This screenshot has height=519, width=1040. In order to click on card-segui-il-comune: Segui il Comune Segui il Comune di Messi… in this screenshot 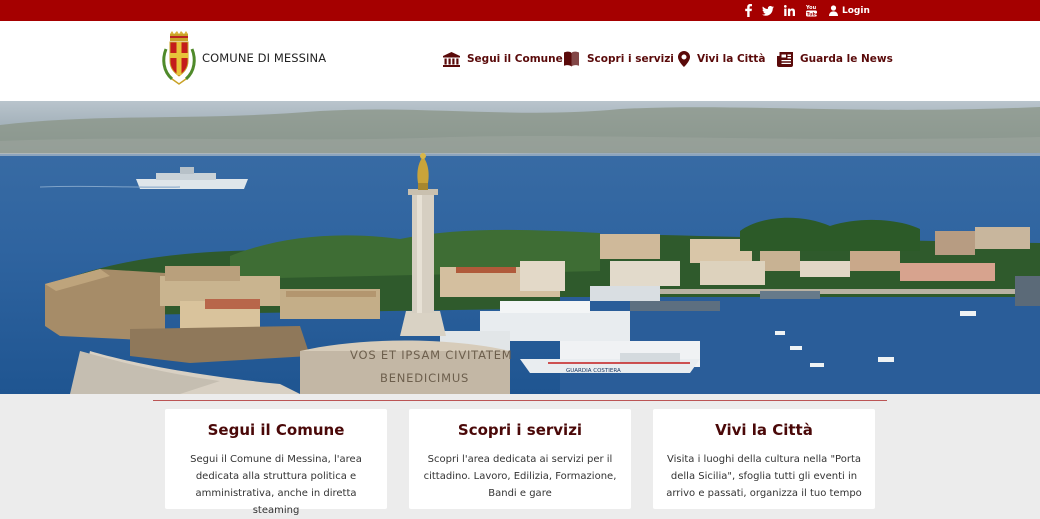, I will do `click(276, 462)`.